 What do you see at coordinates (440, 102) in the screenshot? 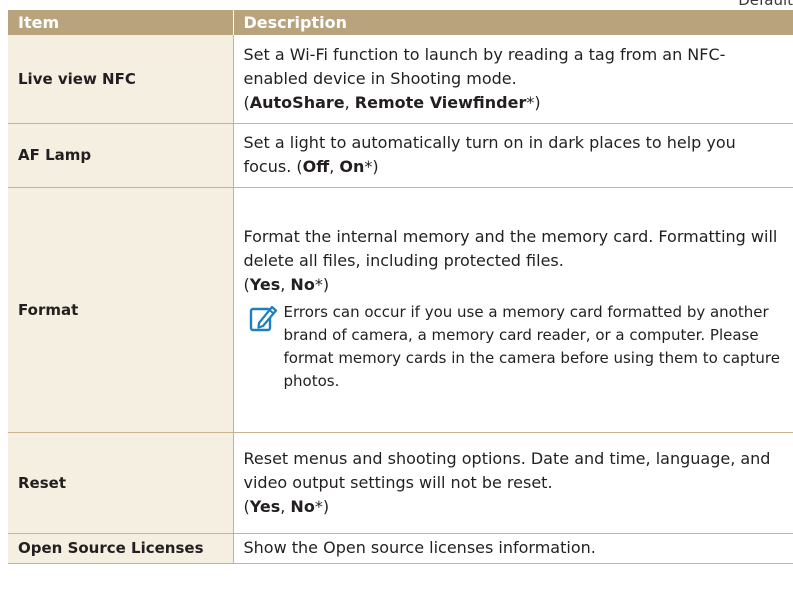
I see `option-value: Remote Viewfinder` at bounding box center [440, 102].